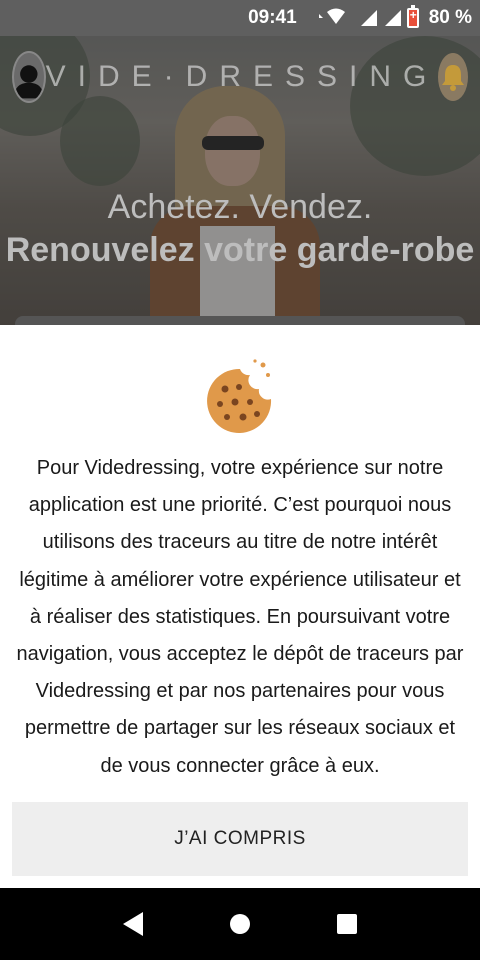  I want to click on battery-icon, so click(412, 16).